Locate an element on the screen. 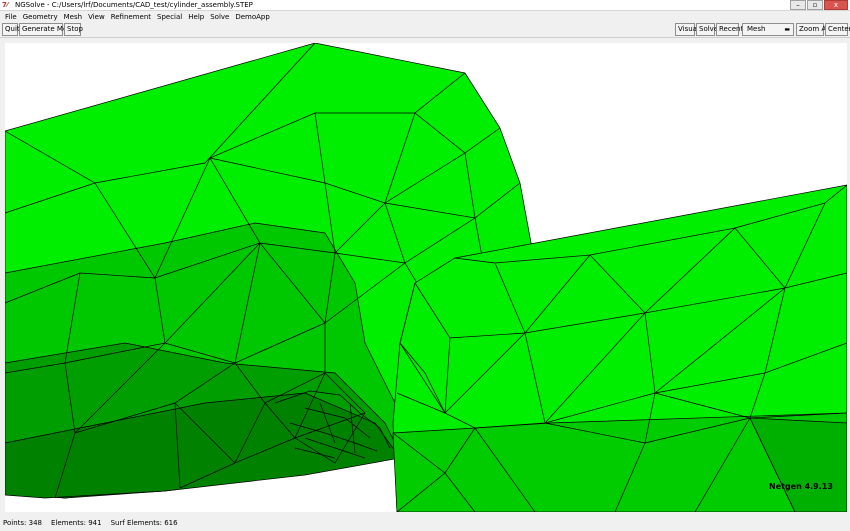  menu-mesh: Mesh is located at coordinates (73, 17).